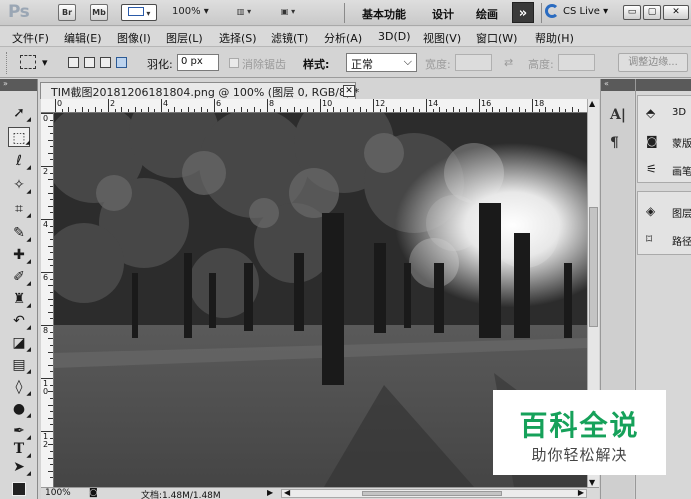  Describe the element at coordinates (184, 38) in the screenshot. I see `menu-layer: 图层(L)` at that location.